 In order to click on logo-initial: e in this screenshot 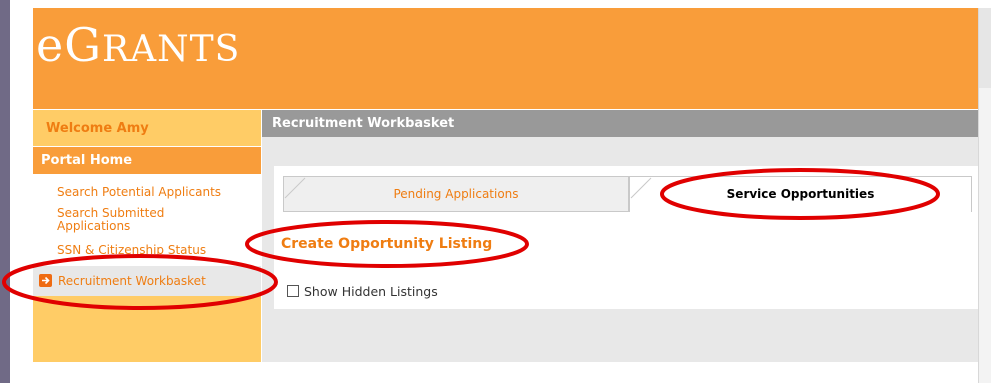, I will do `click(50, 45)`.